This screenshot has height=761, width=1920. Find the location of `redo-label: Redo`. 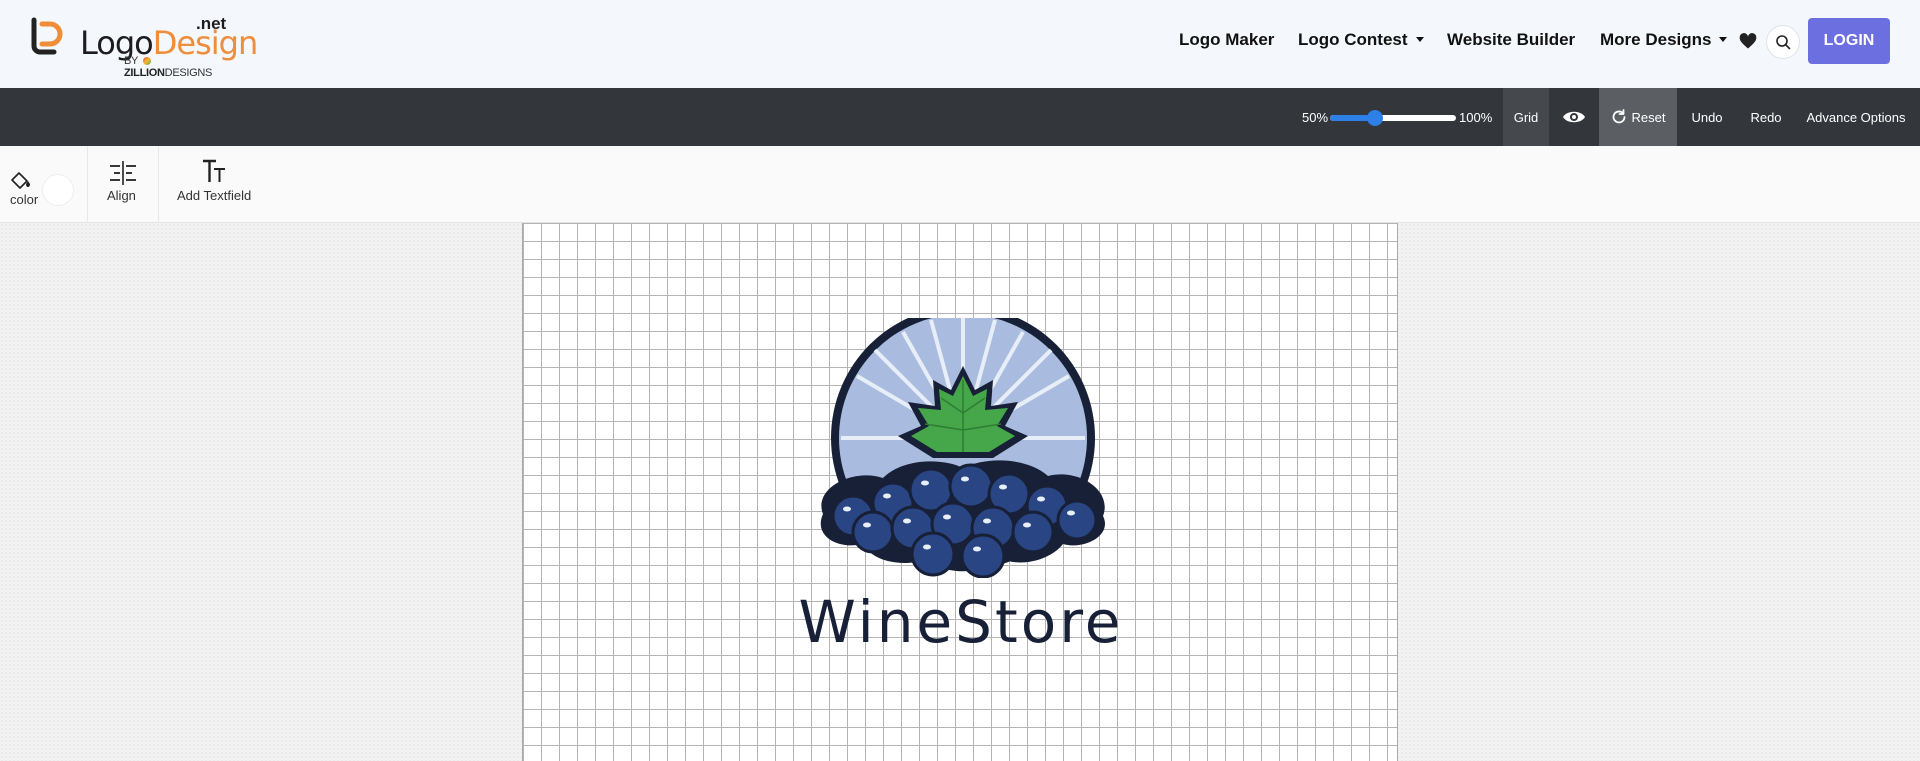

redo-label: Redo is located at coordinates (1766, 117).